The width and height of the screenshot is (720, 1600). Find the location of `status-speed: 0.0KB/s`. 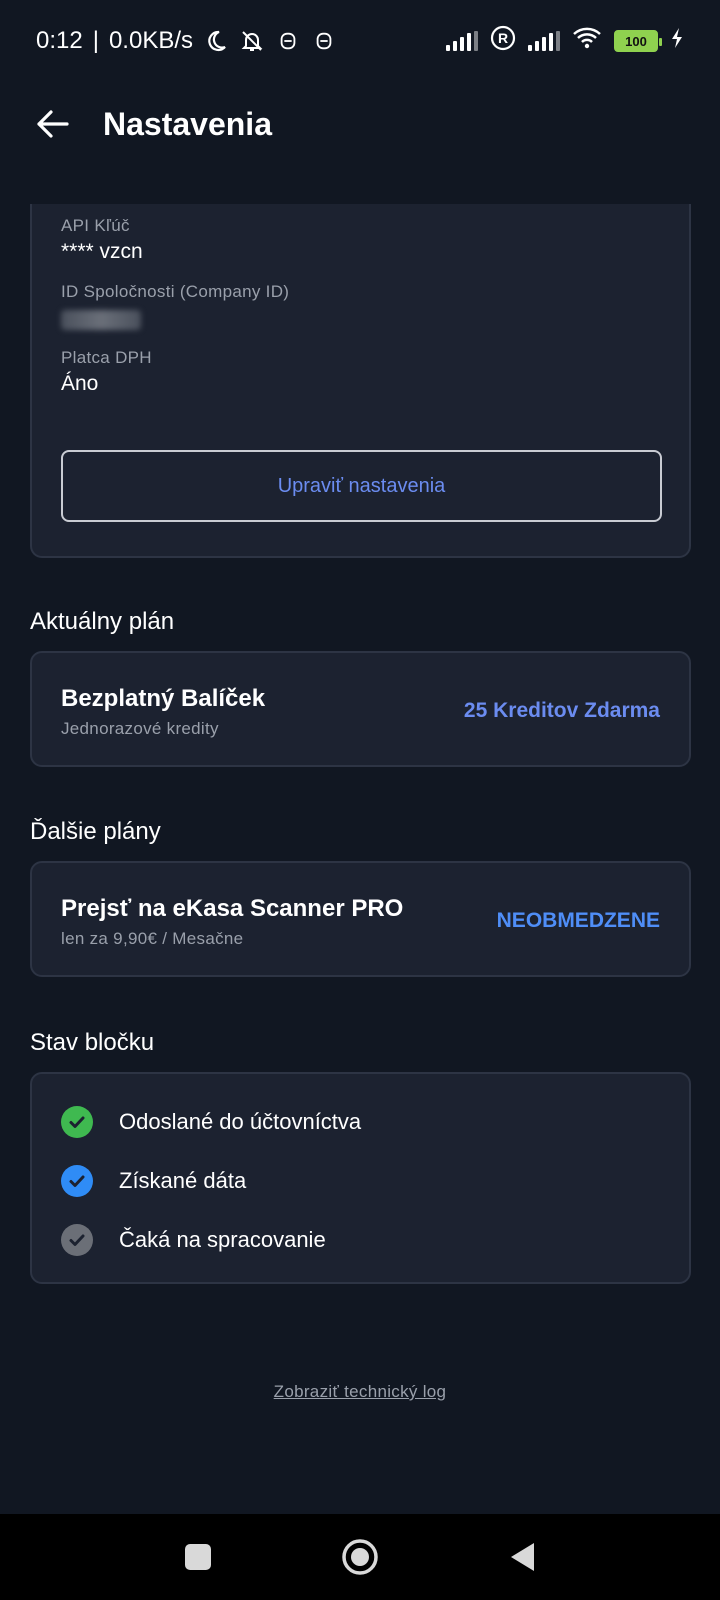

status-speed: 0.0KB/s is located at coordinates (150, 40).